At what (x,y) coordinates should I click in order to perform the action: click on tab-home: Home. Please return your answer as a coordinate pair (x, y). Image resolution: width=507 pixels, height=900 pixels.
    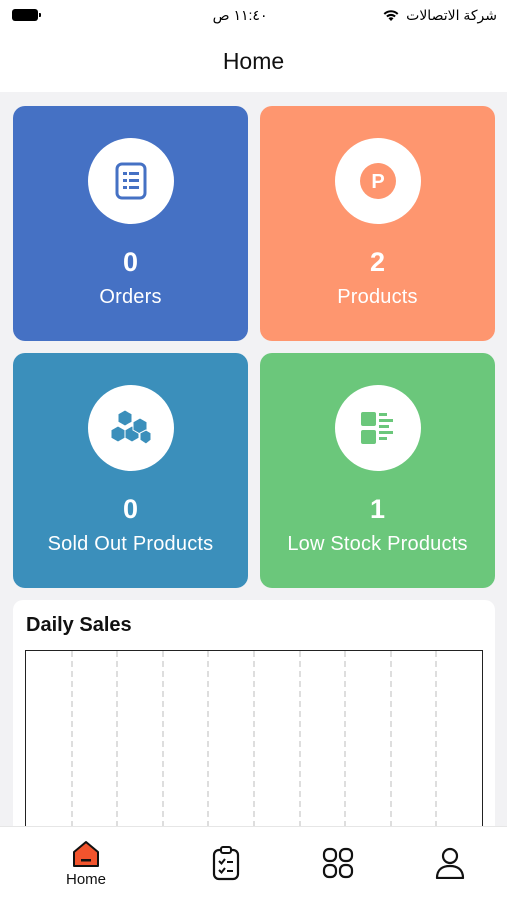
    Looking at the image, I should click on (86, 863).